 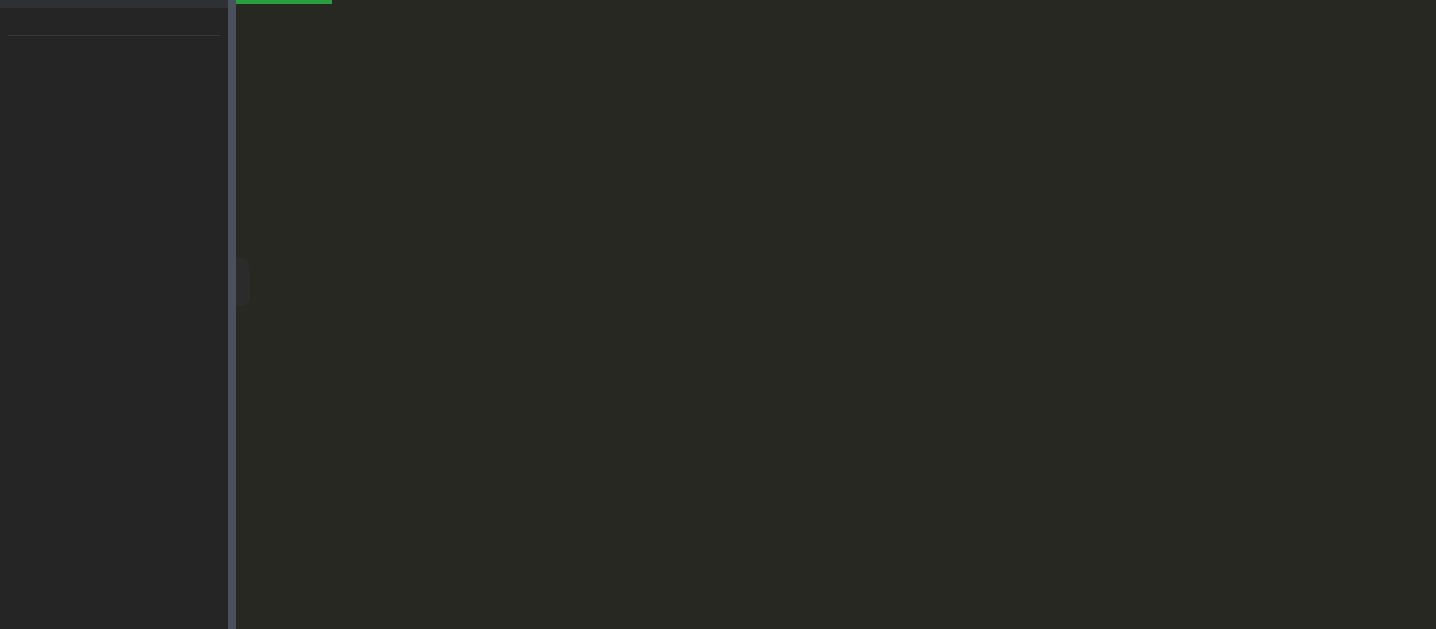 I want to click on sidebar-resize-divider, so click(x=232, y=314).